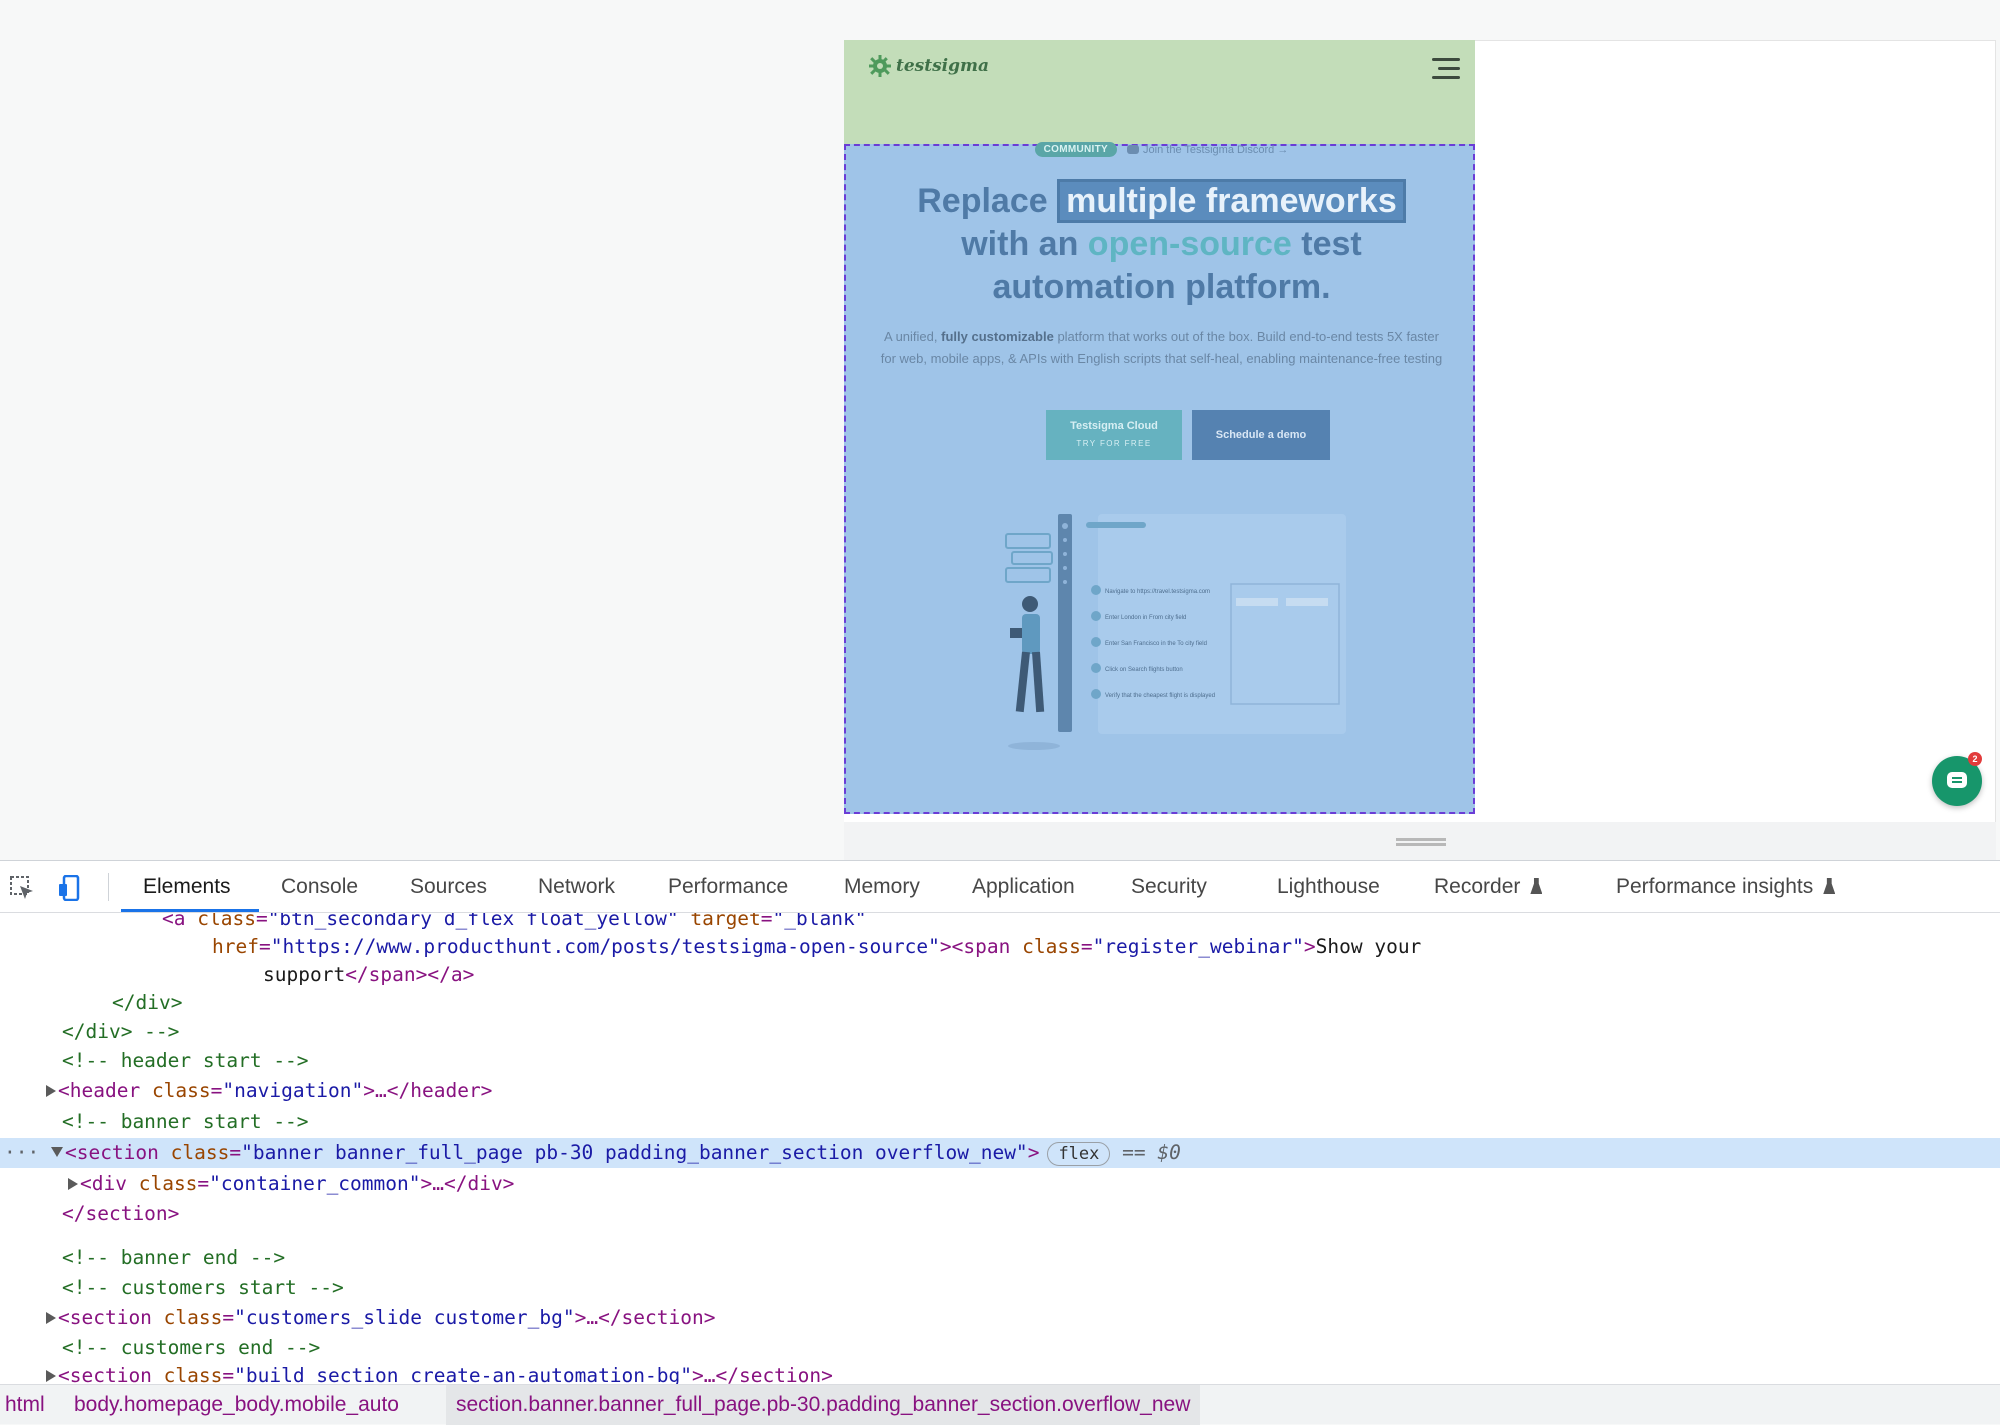 The width and height of the screenshot is (2000, 1425). I want to click on cloud-button-sublabel: TRY FOR FREE, so click(1114, 443).